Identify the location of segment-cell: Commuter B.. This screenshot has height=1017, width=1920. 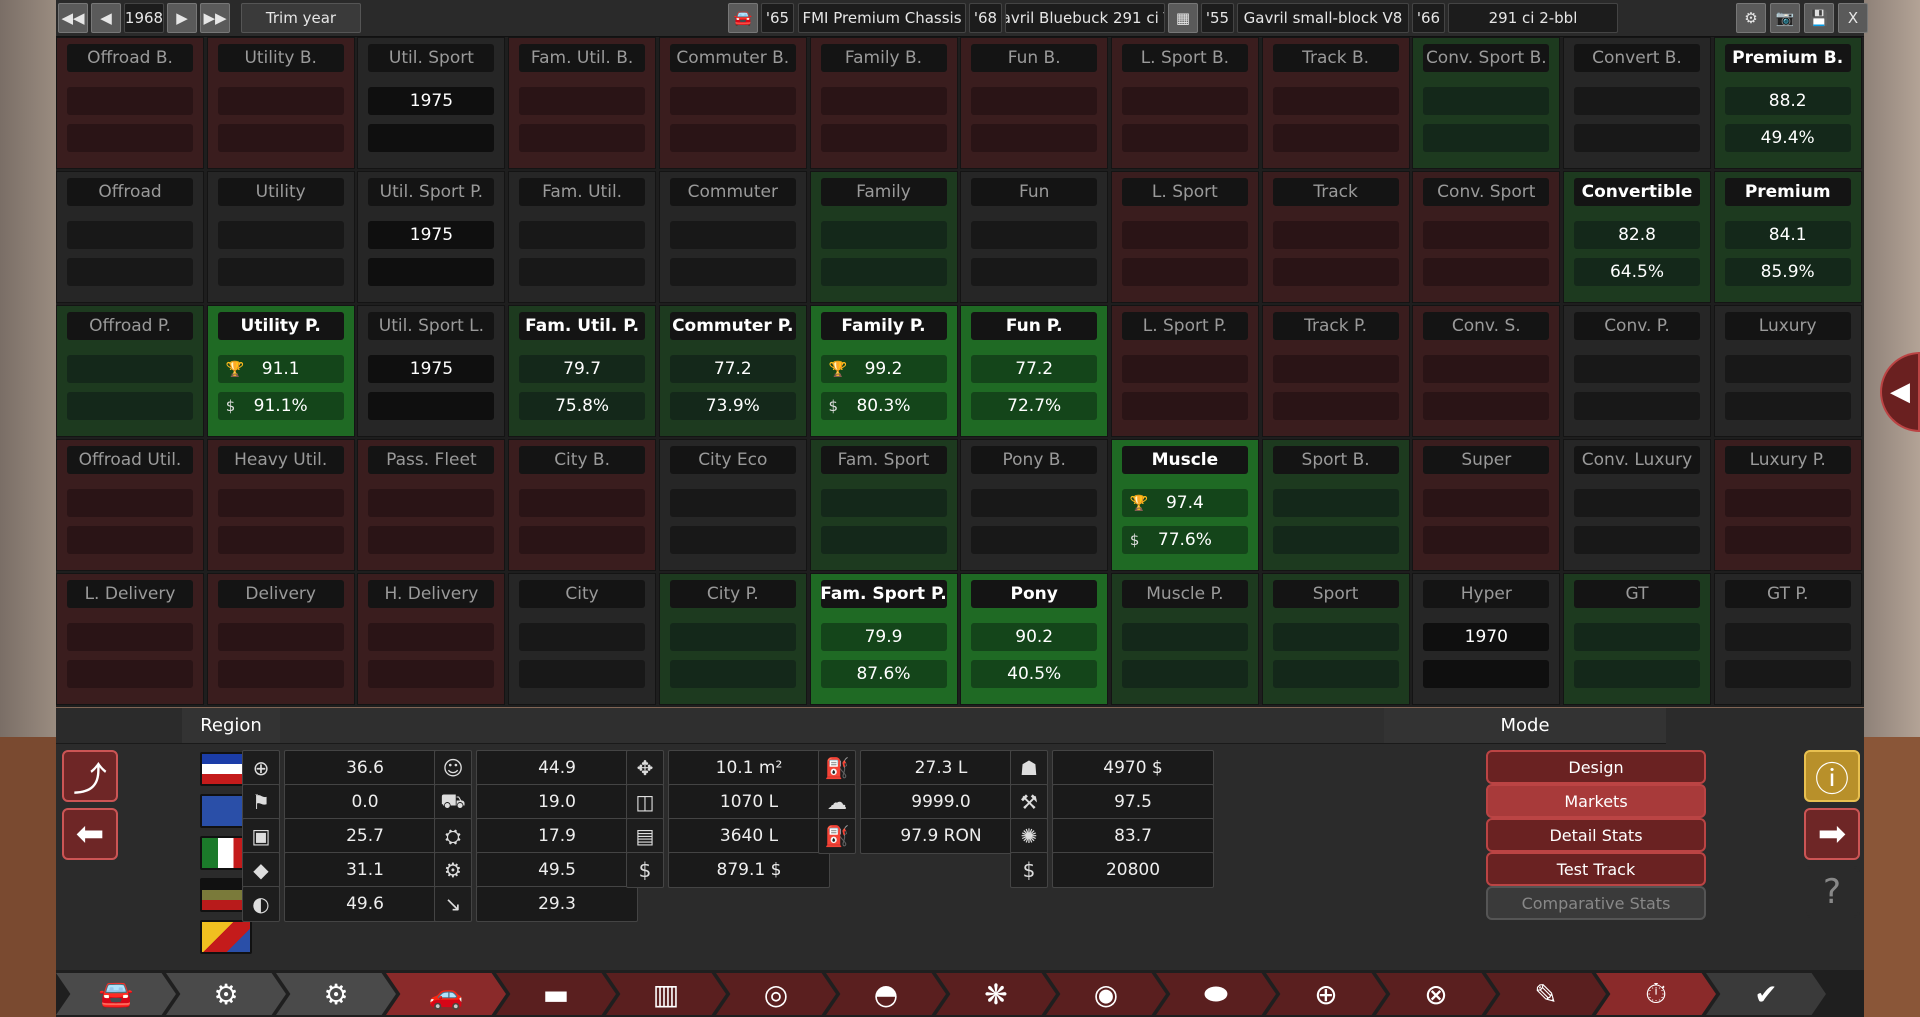
(732, 103).